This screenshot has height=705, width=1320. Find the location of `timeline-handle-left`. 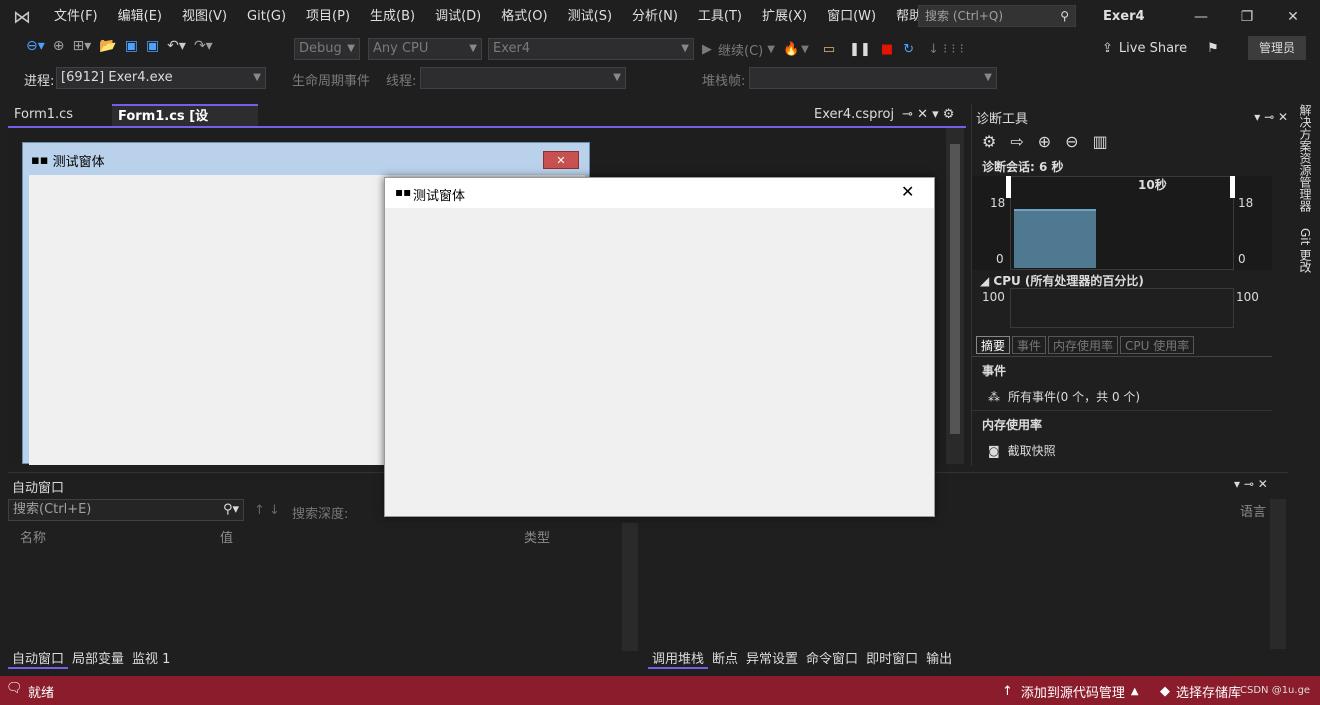

timeline-handle-left is located at coordinates (1008, 187).